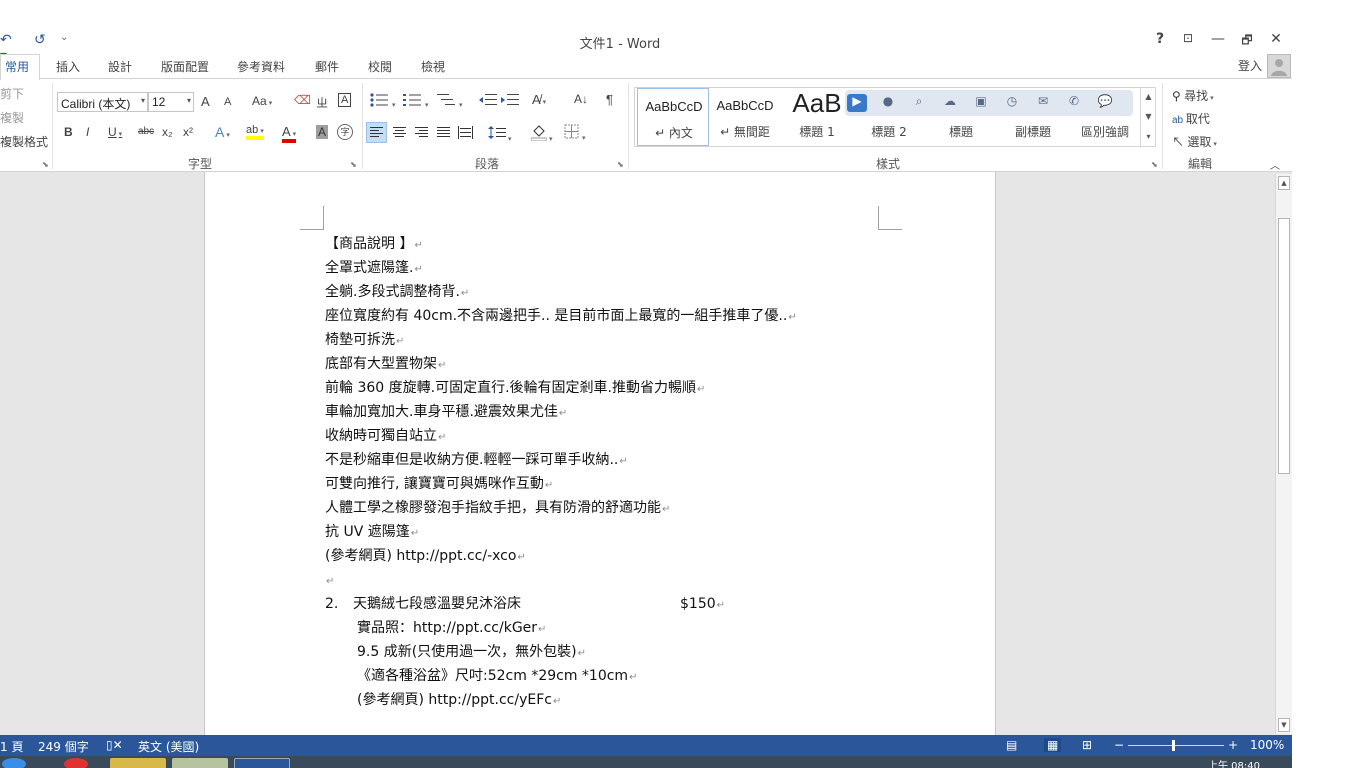 The width and height of the screenshot is (1366, 768). I want to click on web-layout-icon: ⊞, so click(1087, 745).